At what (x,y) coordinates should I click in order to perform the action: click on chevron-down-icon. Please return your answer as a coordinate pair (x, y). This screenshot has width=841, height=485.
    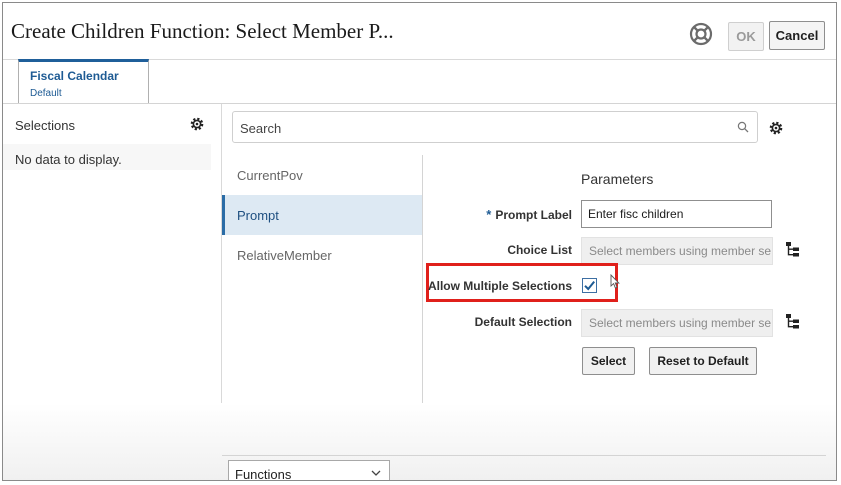
    Looking at the image, I should click on (376, 473).